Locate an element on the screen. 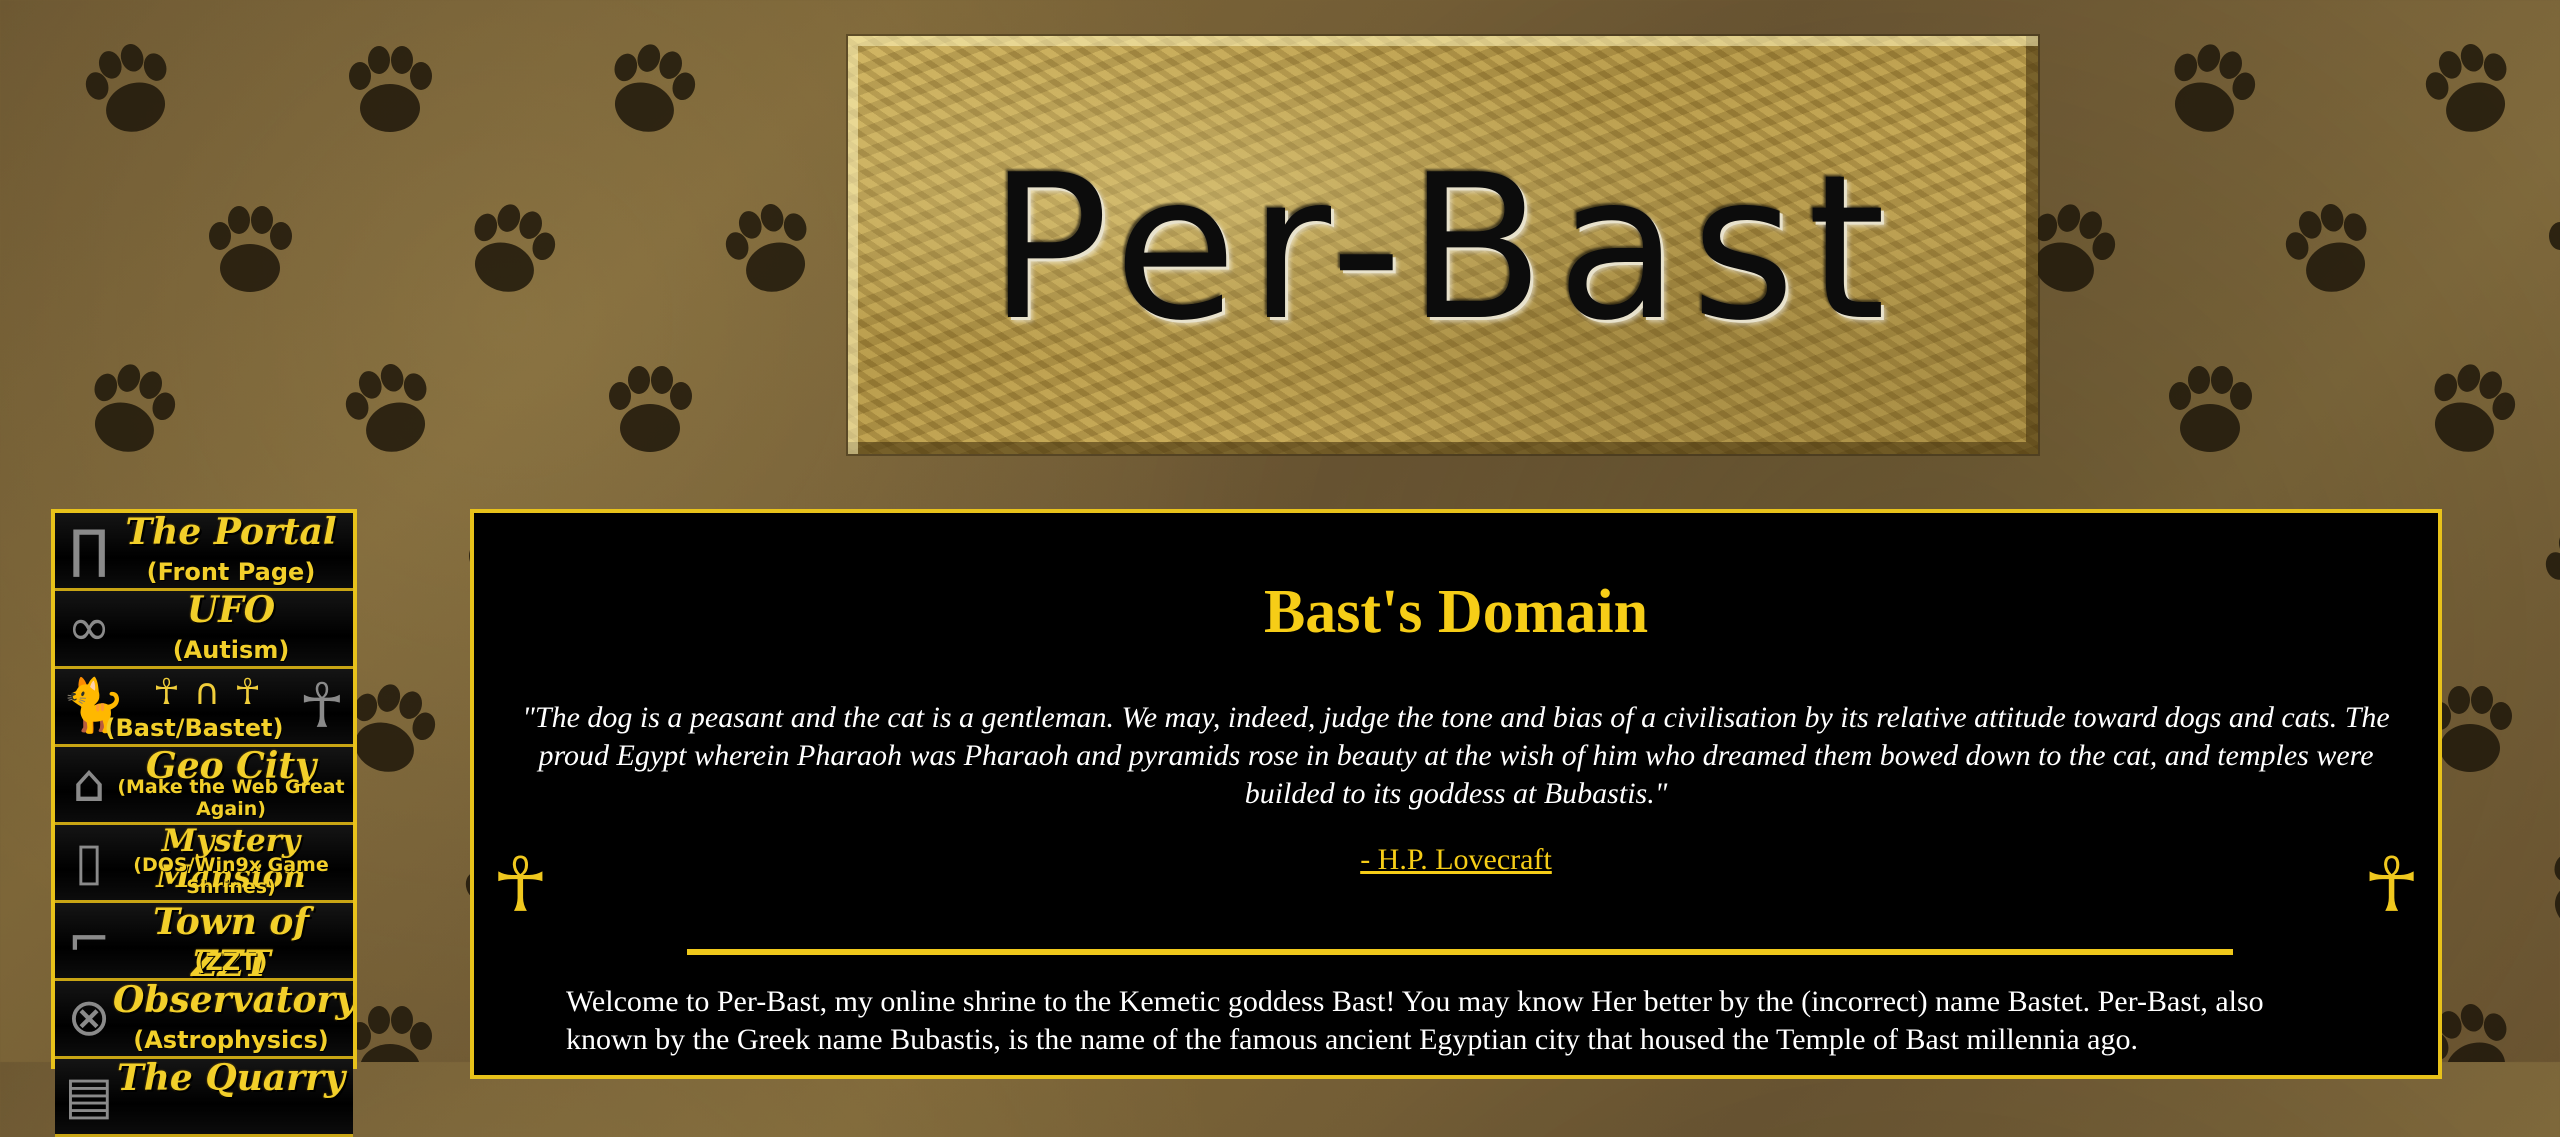  nav-item-subtitle: (Autism) is located at coordinates (231, 650).